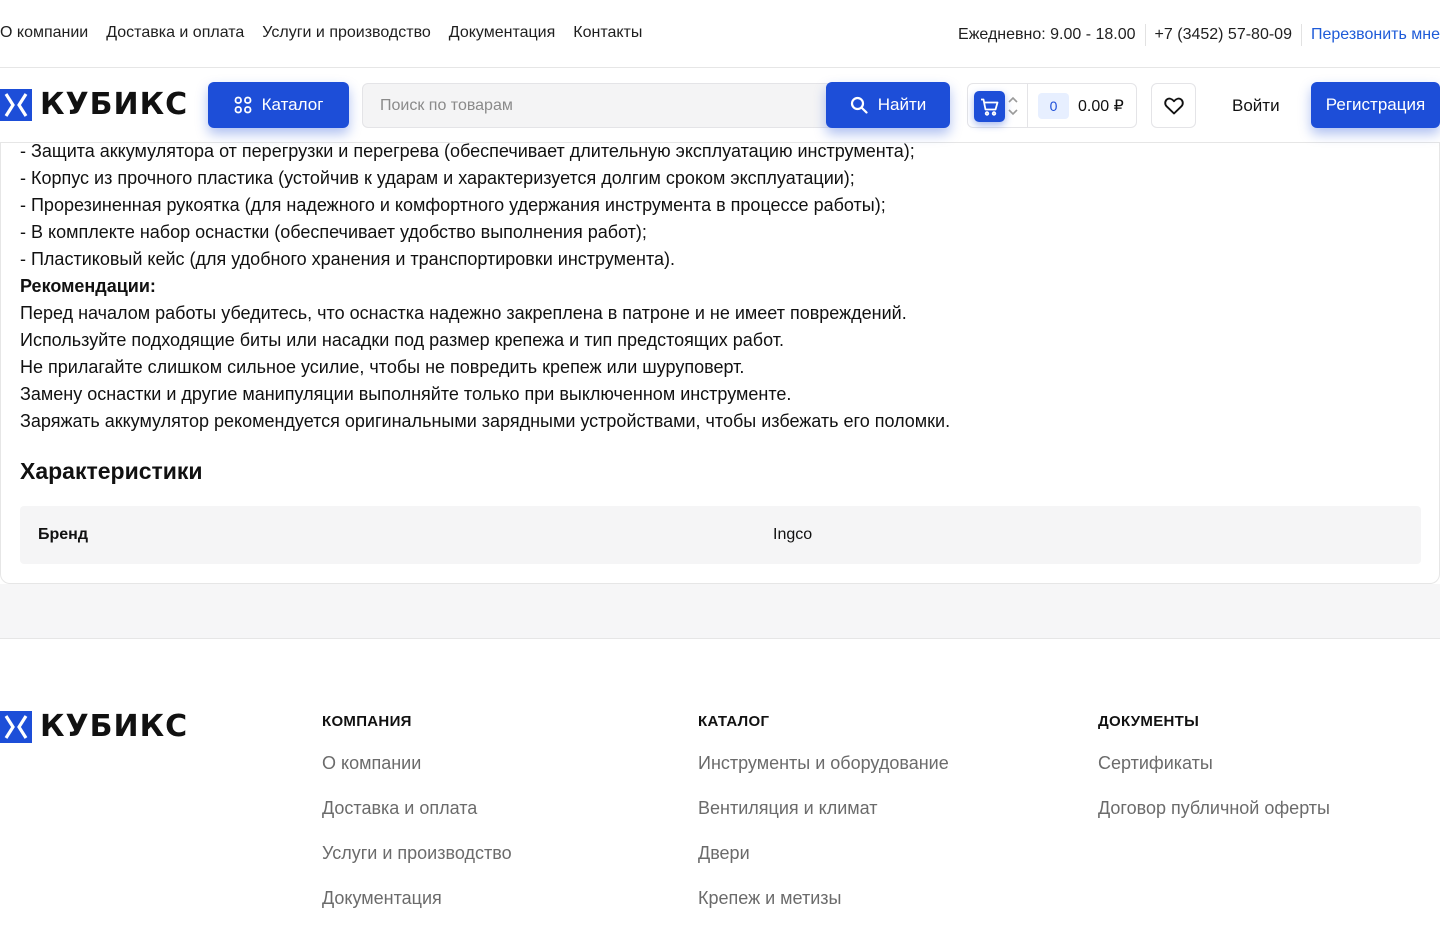  I want to click on cart-button, so click(989, 106).